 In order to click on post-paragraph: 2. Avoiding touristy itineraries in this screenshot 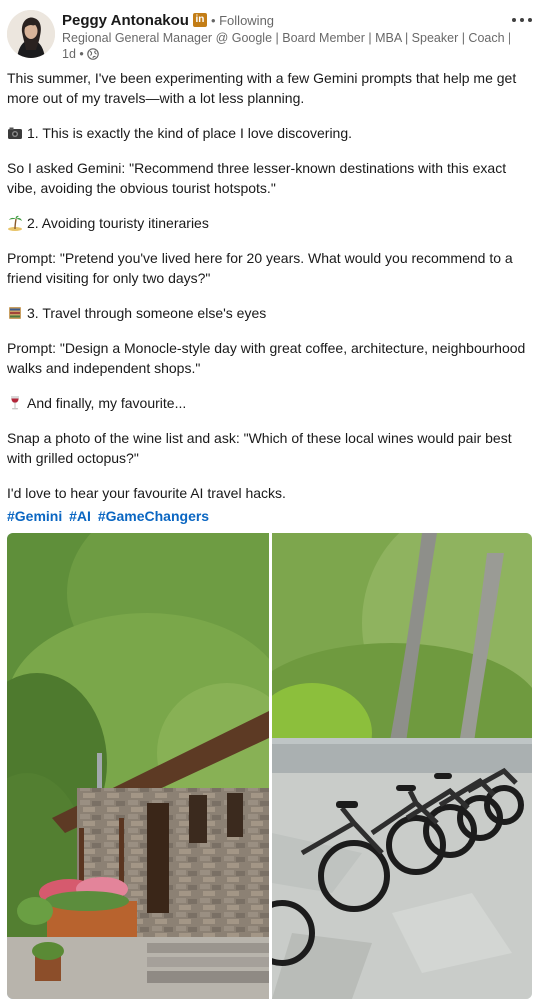, I will do `click(270, 223)`.